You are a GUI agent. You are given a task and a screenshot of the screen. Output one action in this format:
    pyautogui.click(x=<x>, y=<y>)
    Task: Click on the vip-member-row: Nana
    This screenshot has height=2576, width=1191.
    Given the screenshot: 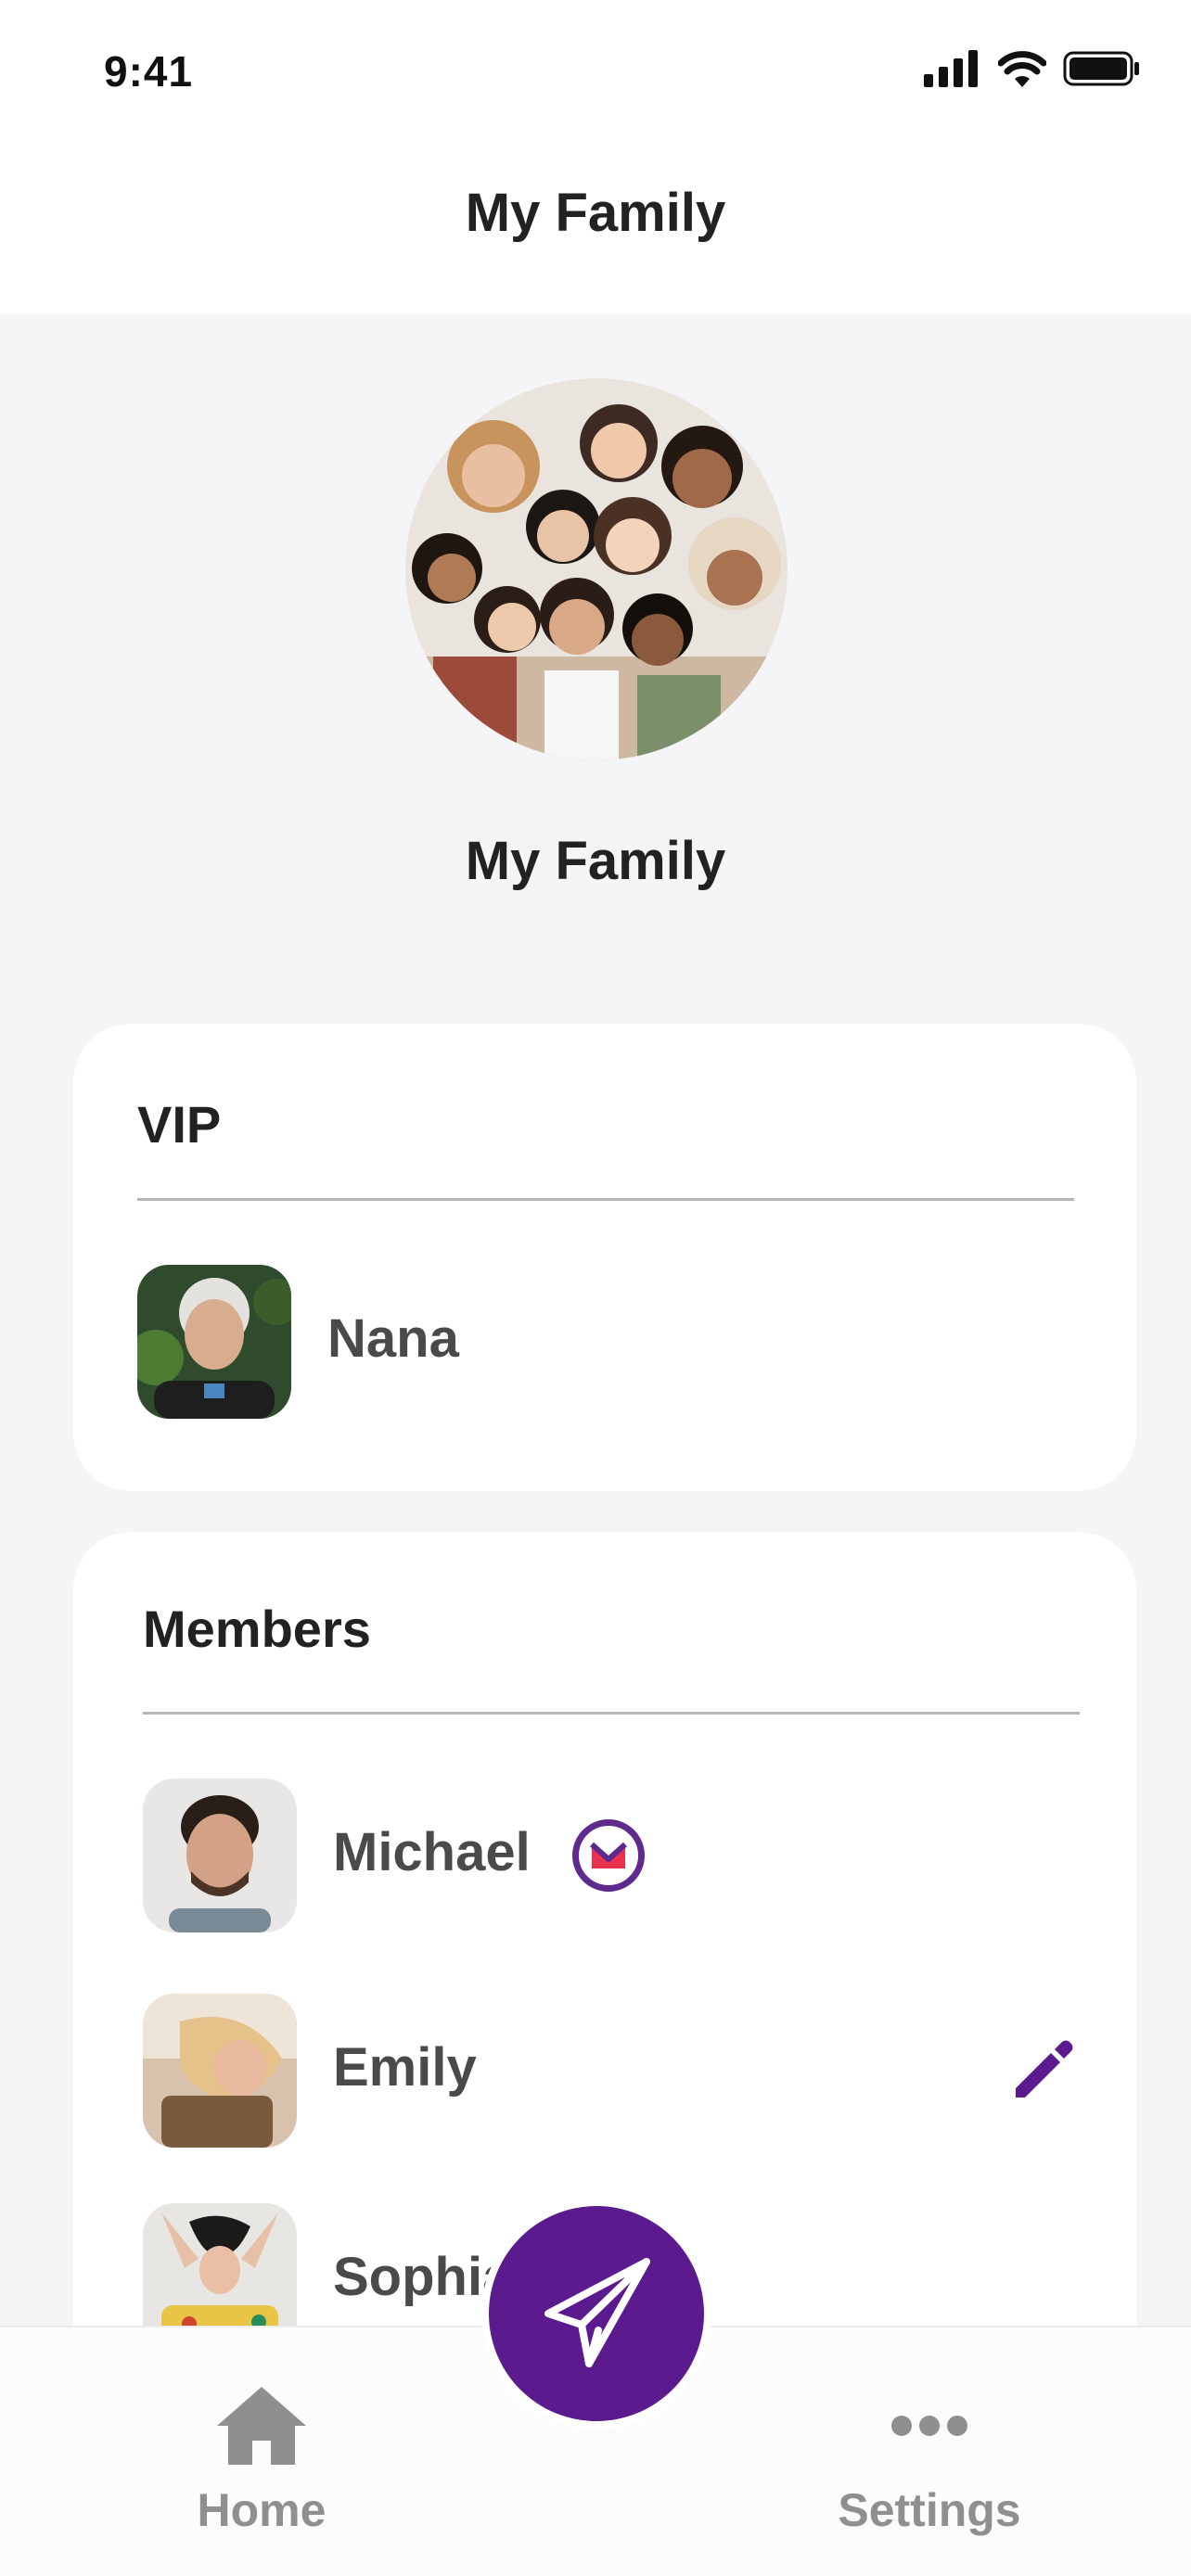 What is the action you would take?
    pyautogui.click(x=604, y=1342)
    